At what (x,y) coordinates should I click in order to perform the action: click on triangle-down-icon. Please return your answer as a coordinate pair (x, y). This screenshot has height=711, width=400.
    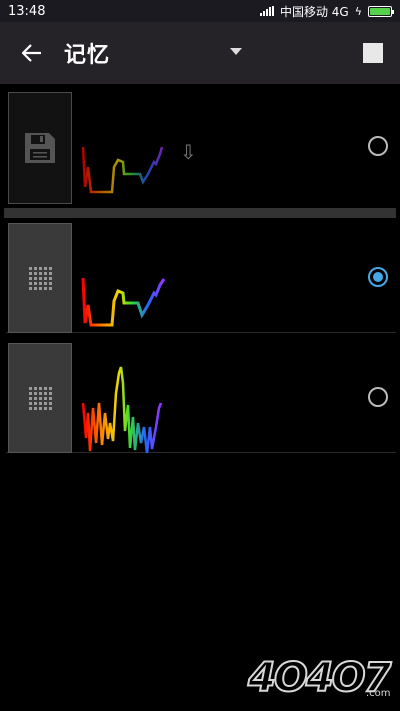
    Looking at the image, I should click on (236, 51).